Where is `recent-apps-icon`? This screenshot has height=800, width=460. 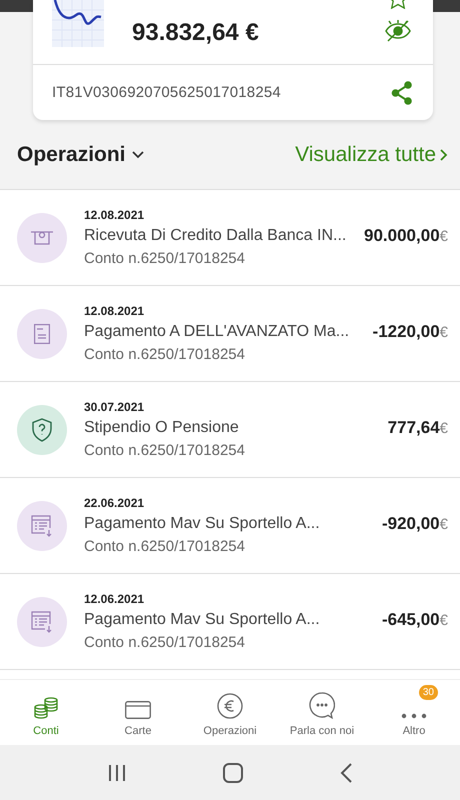
recent-apps-icon is located at coordinates (117, 773).